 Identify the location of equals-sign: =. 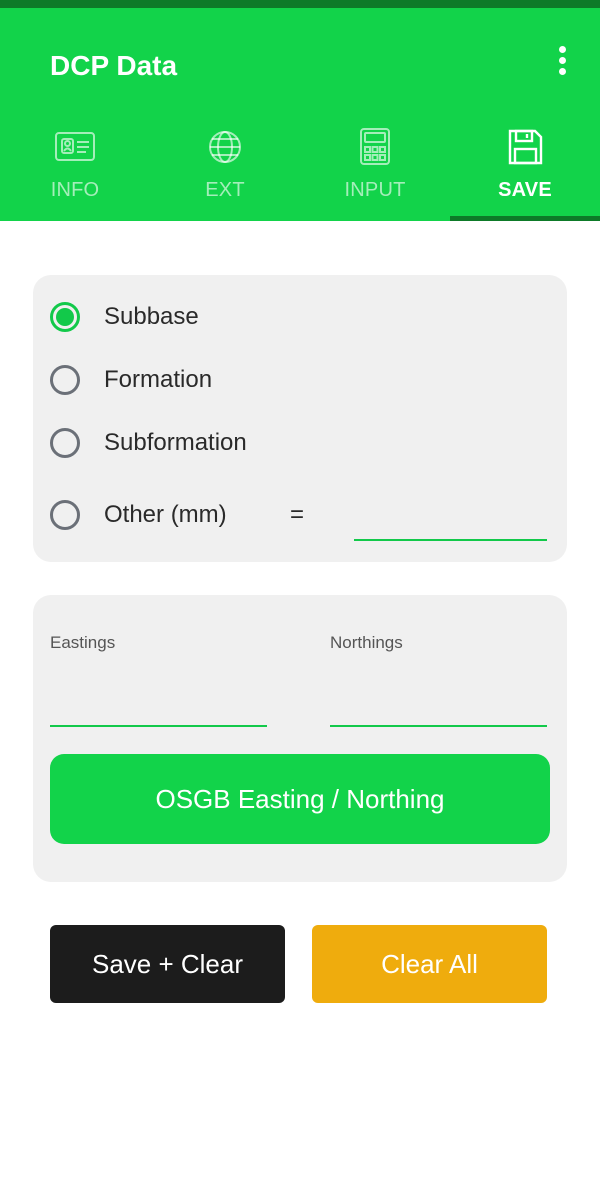
(297, 514).